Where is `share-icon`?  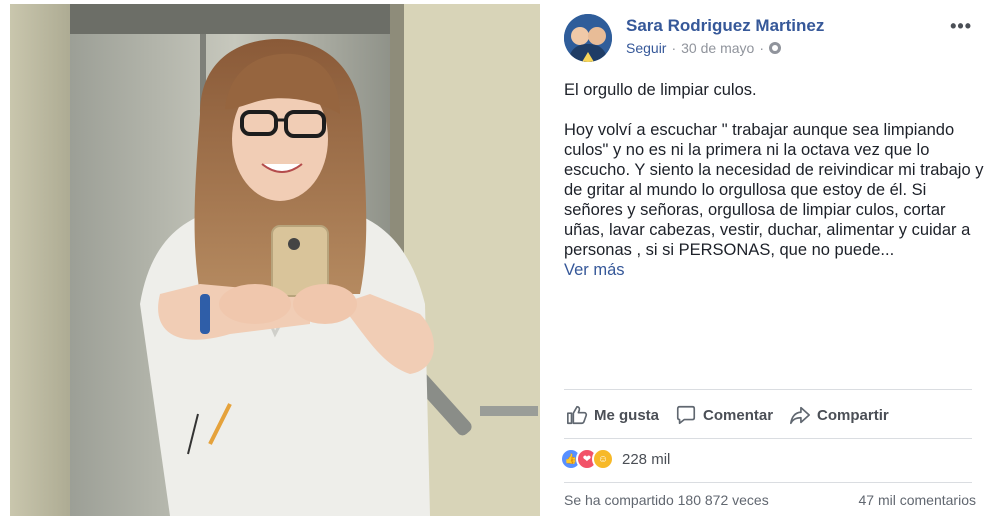 share-icon is located at coordinates (800, 415).